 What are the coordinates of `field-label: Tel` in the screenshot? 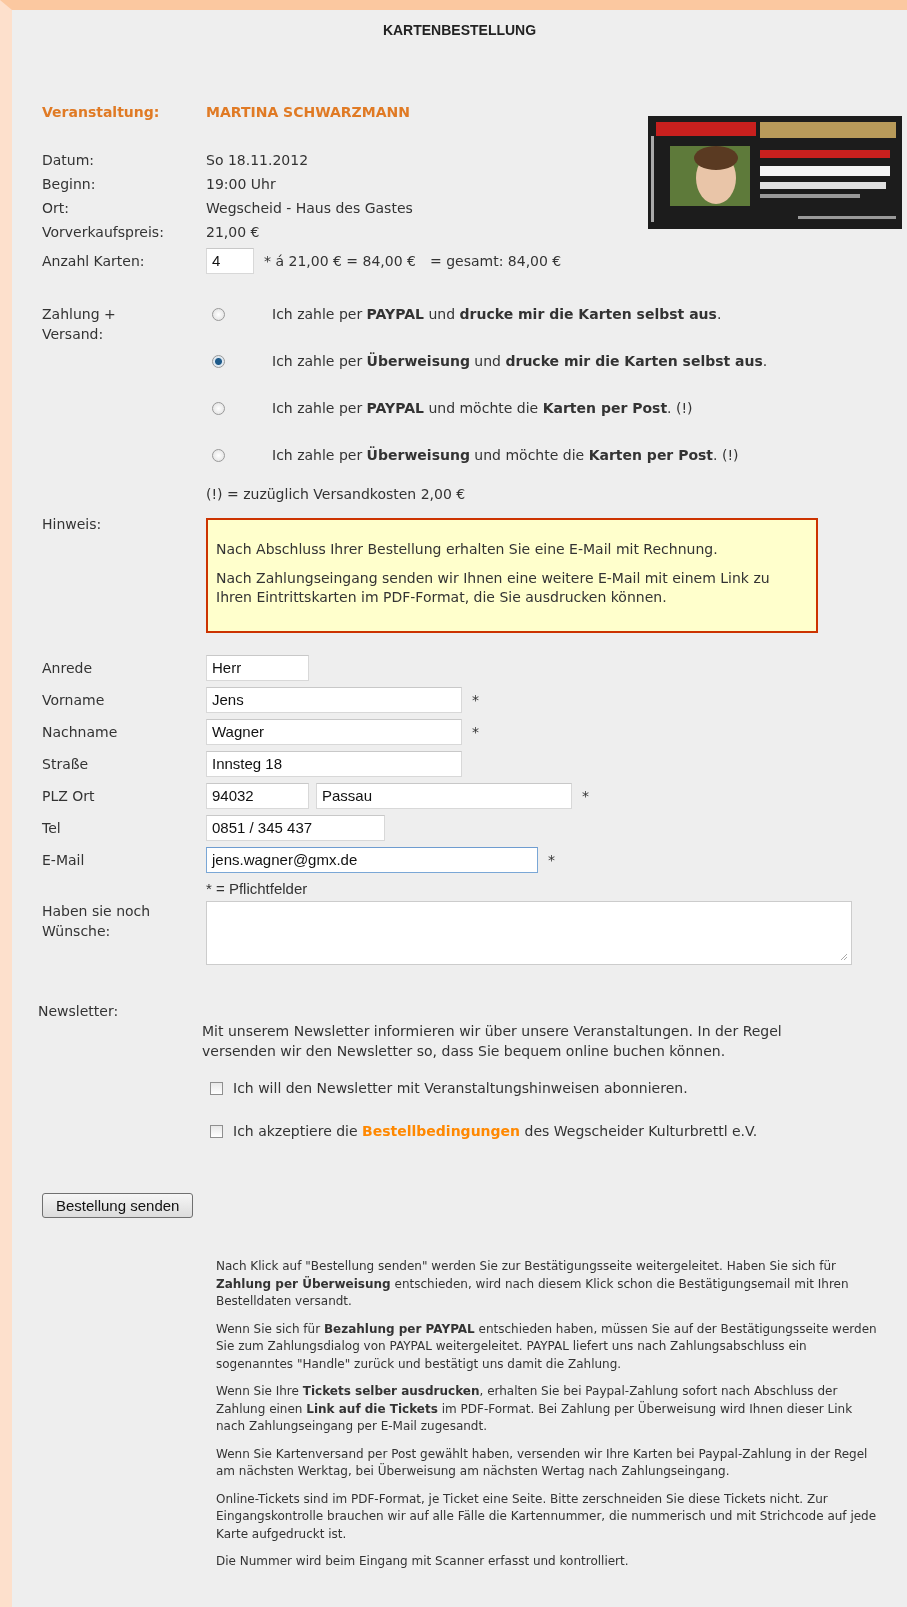 It's located at (52, 828).